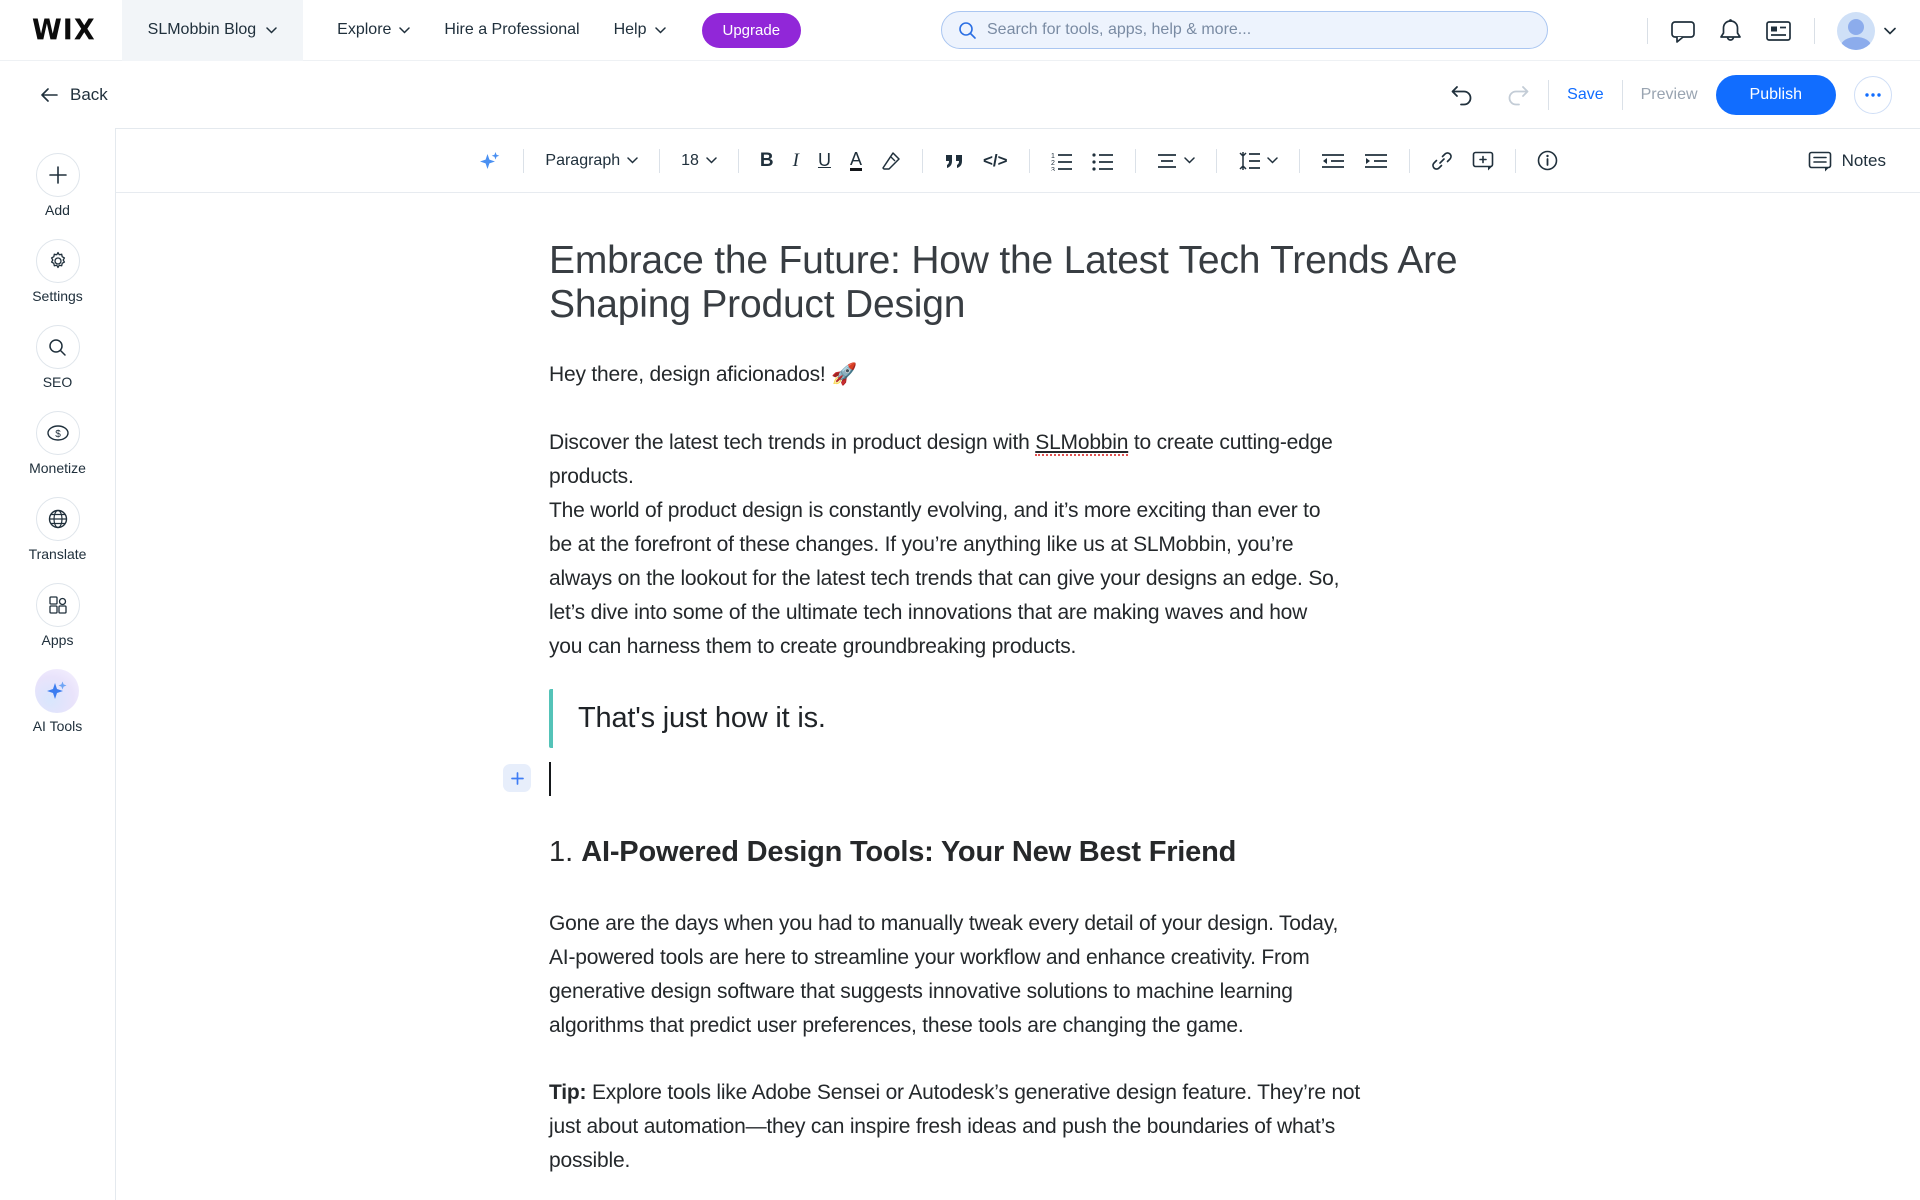 The height and width of the screenshot is (1200, 1920). I want to click on code-button: </>, so click(995, 161).